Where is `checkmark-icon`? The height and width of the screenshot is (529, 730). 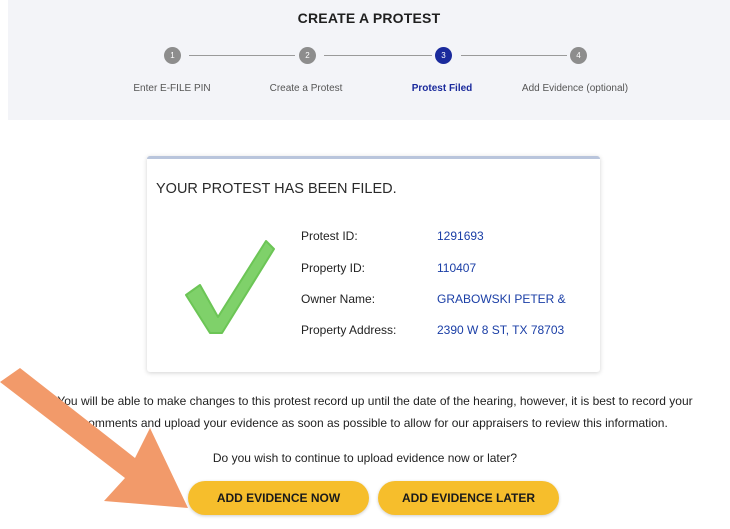 checkmark-icon is located at coordinates (230, 287).